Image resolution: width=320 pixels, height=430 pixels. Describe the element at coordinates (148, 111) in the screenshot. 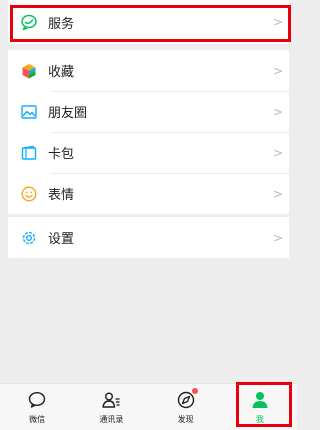

I see `menu-row-moments: 朋友圈 >` at that location.